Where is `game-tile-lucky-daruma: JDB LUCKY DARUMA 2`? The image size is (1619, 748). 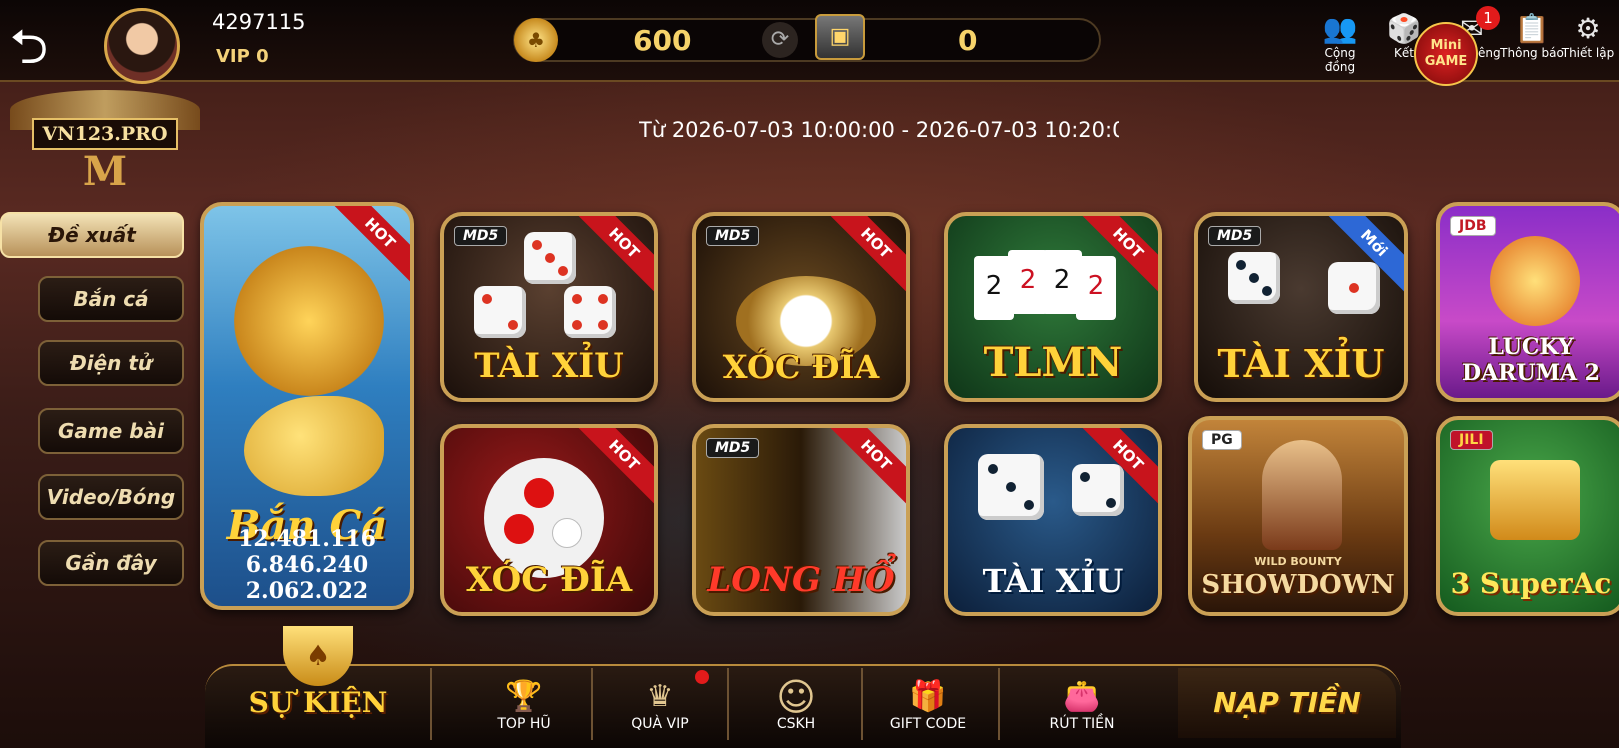 game-tile-lucky-daruma: JDB LUCKY DARUMA 2 is located at coordinates (1527, 302).